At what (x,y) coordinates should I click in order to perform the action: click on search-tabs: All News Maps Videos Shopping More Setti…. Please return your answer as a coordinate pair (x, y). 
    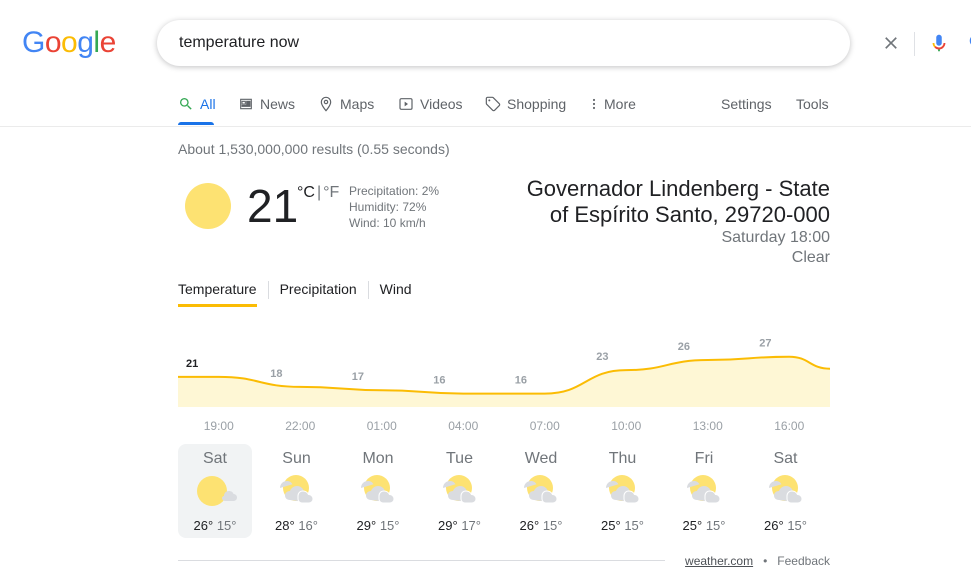
    Looking at the image, I should click on (485, 106).